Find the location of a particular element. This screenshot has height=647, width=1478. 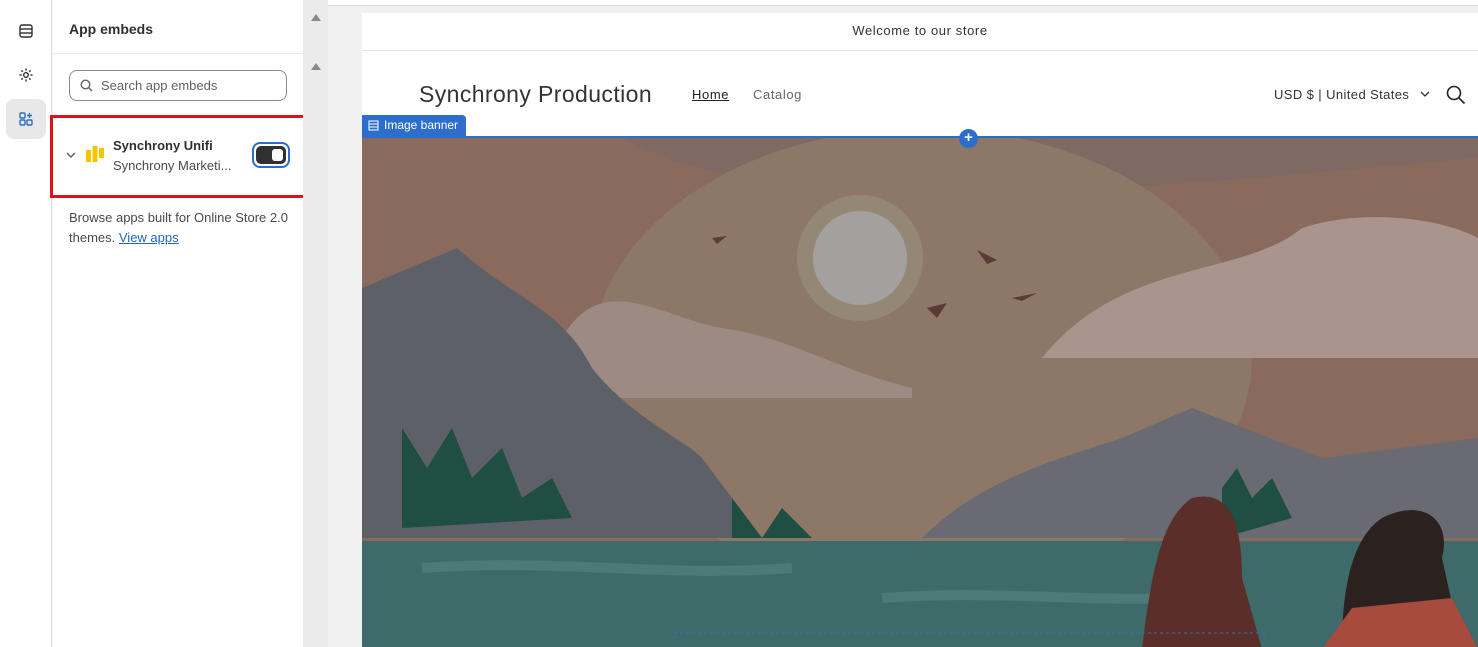

preview-toolbar-edge is located at coordinates (903, 3).